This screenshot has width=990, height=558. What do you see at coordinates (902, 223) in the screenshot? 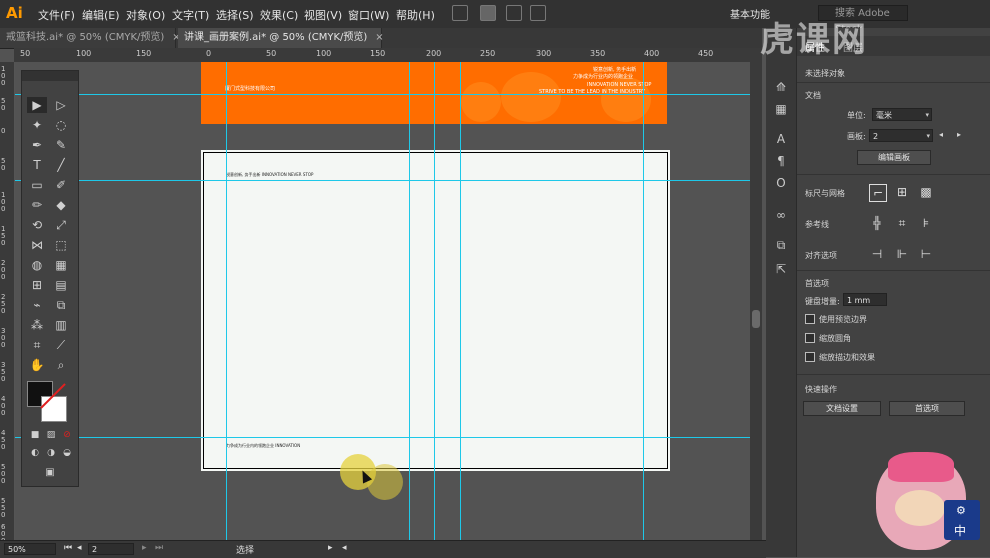
I see `lock-guides-icon: ⌗` at bounding box center [902, 223].